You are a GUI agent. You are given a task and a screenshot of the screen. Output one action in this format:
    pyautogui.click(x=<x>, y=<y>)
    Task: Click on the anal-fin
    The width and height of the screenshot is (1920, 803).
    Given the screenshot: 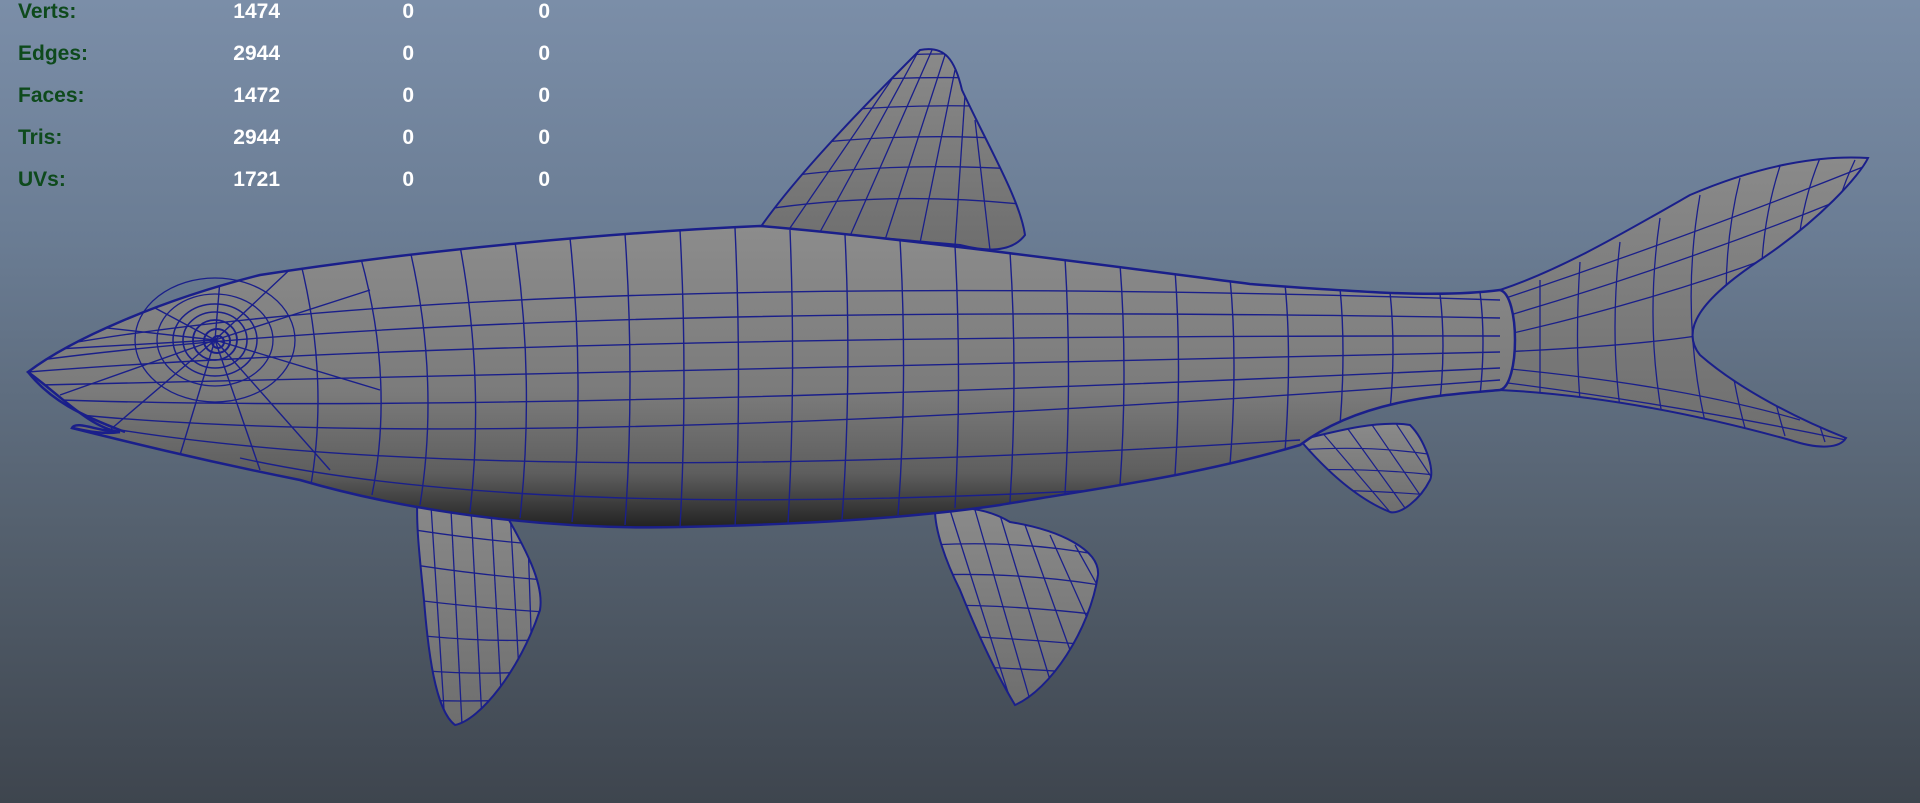 What is the action you would take?
    pyautogui.click(x=1365, y=468)
    